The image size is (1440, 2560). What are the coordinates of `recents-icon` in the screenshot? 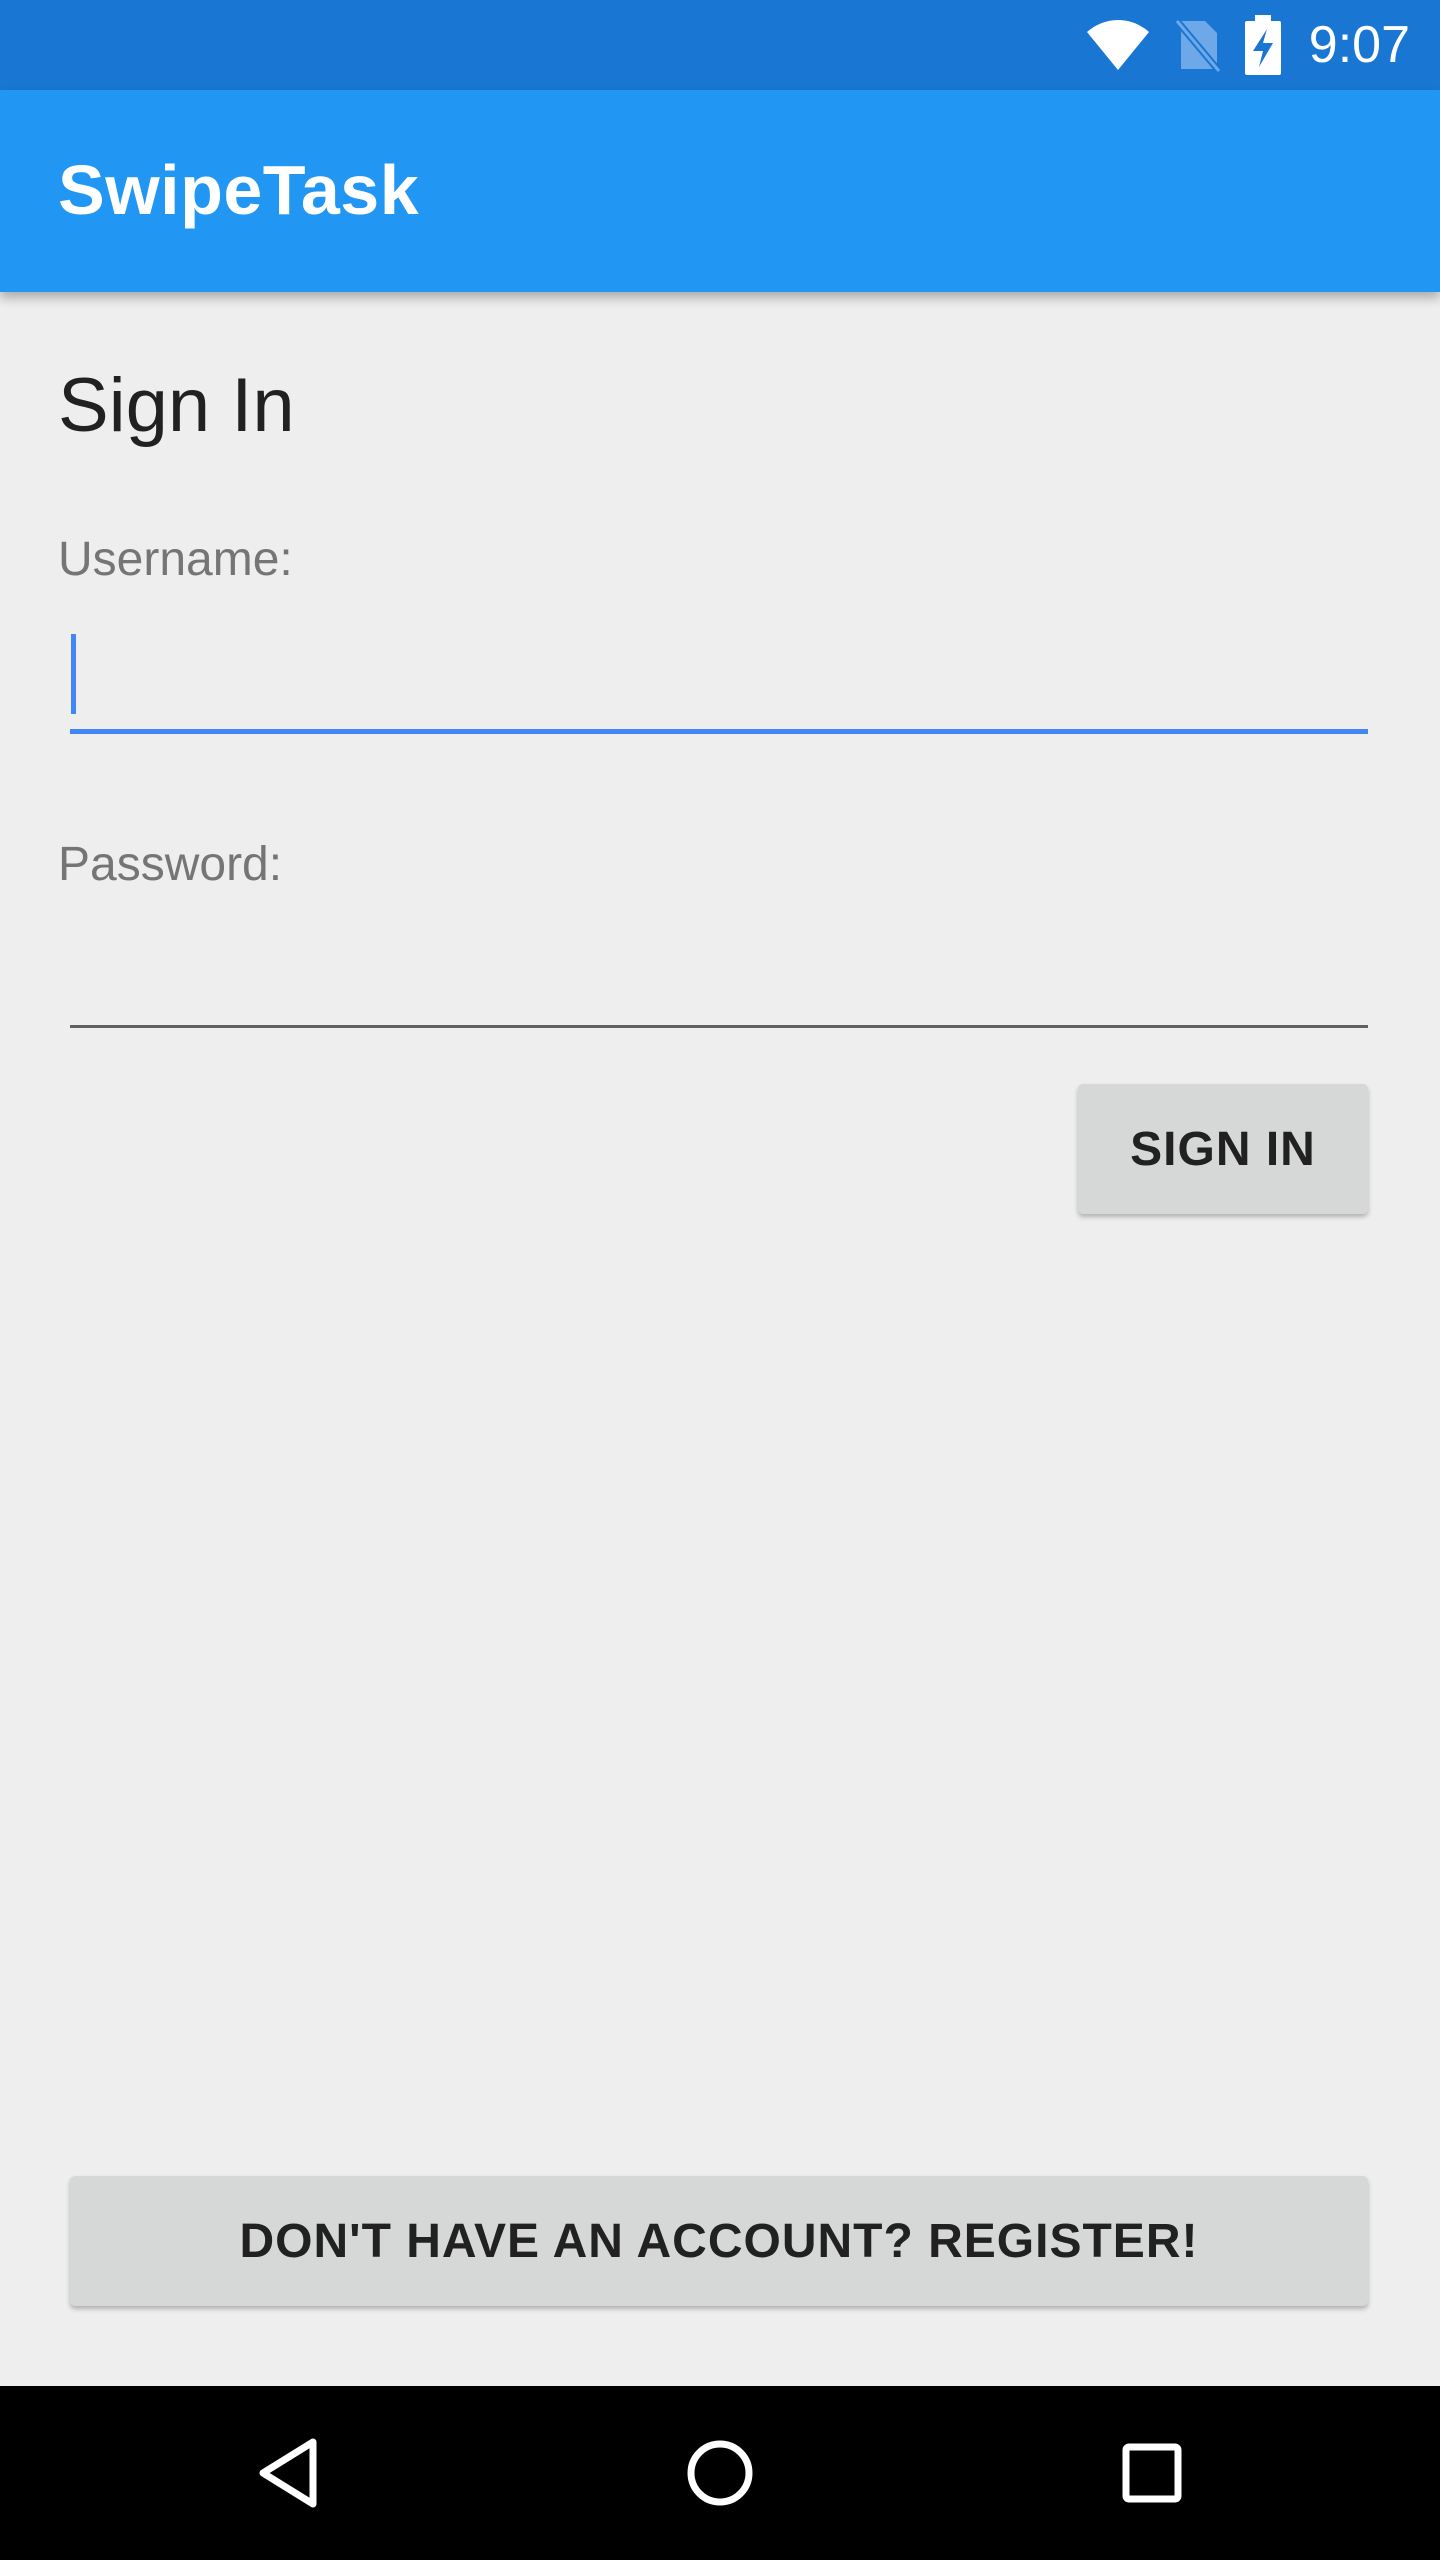 It's located at (1152, 2473).